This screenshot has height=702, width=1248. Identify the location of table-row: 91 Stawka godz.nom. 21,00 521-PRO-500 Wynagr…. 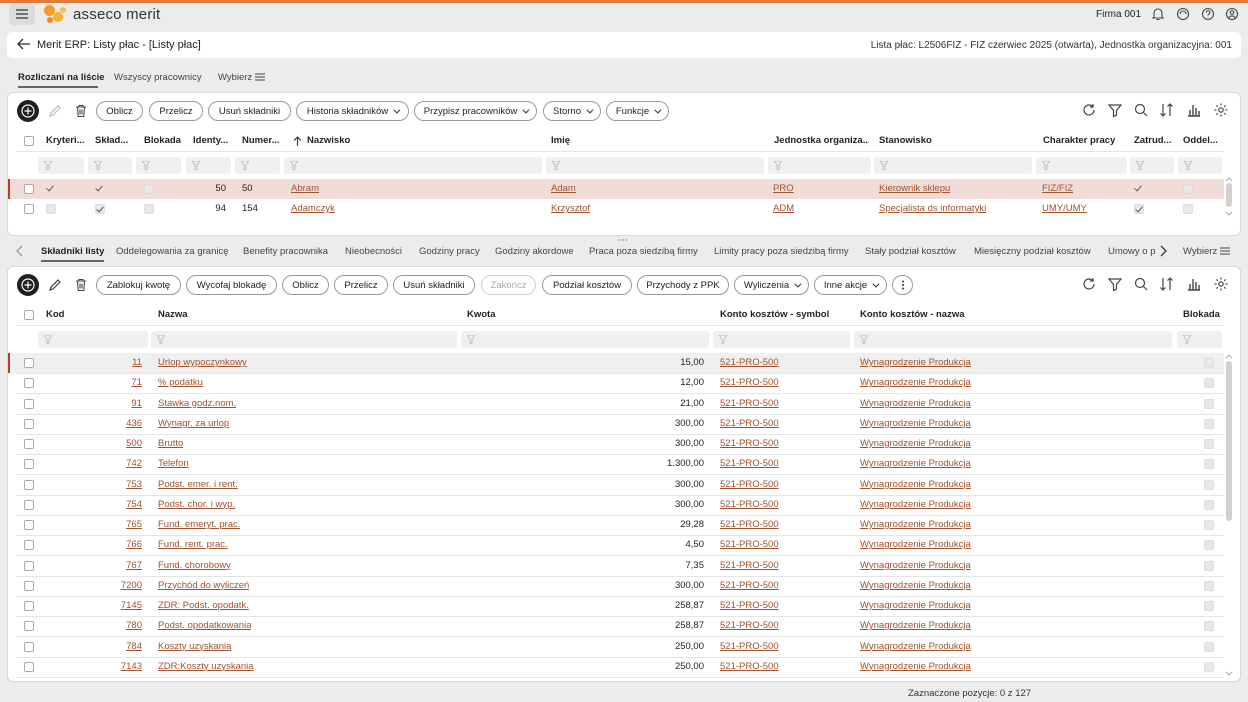
(616, 404).